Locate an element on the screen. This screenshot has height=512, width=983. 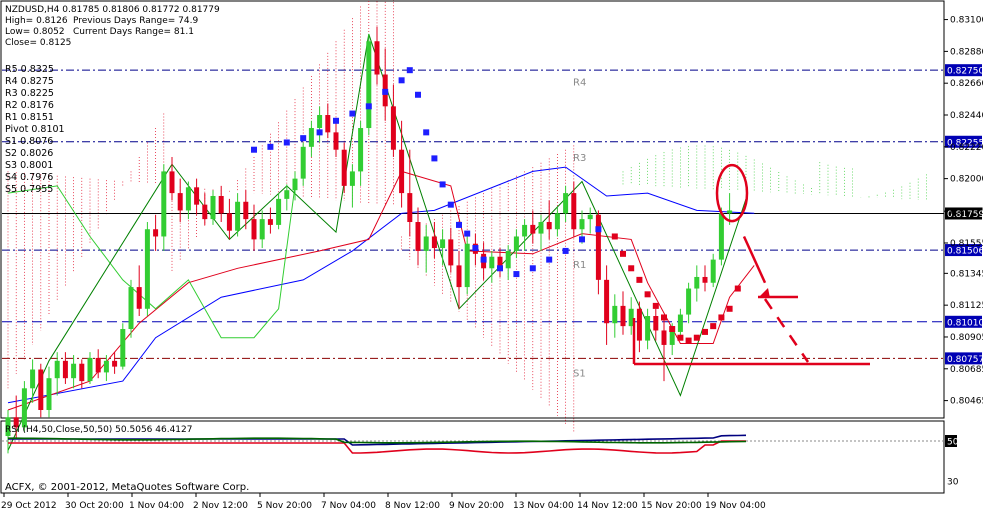
x-tick-label: 13 Nov 04:00 is located at coordinates (543, 506).